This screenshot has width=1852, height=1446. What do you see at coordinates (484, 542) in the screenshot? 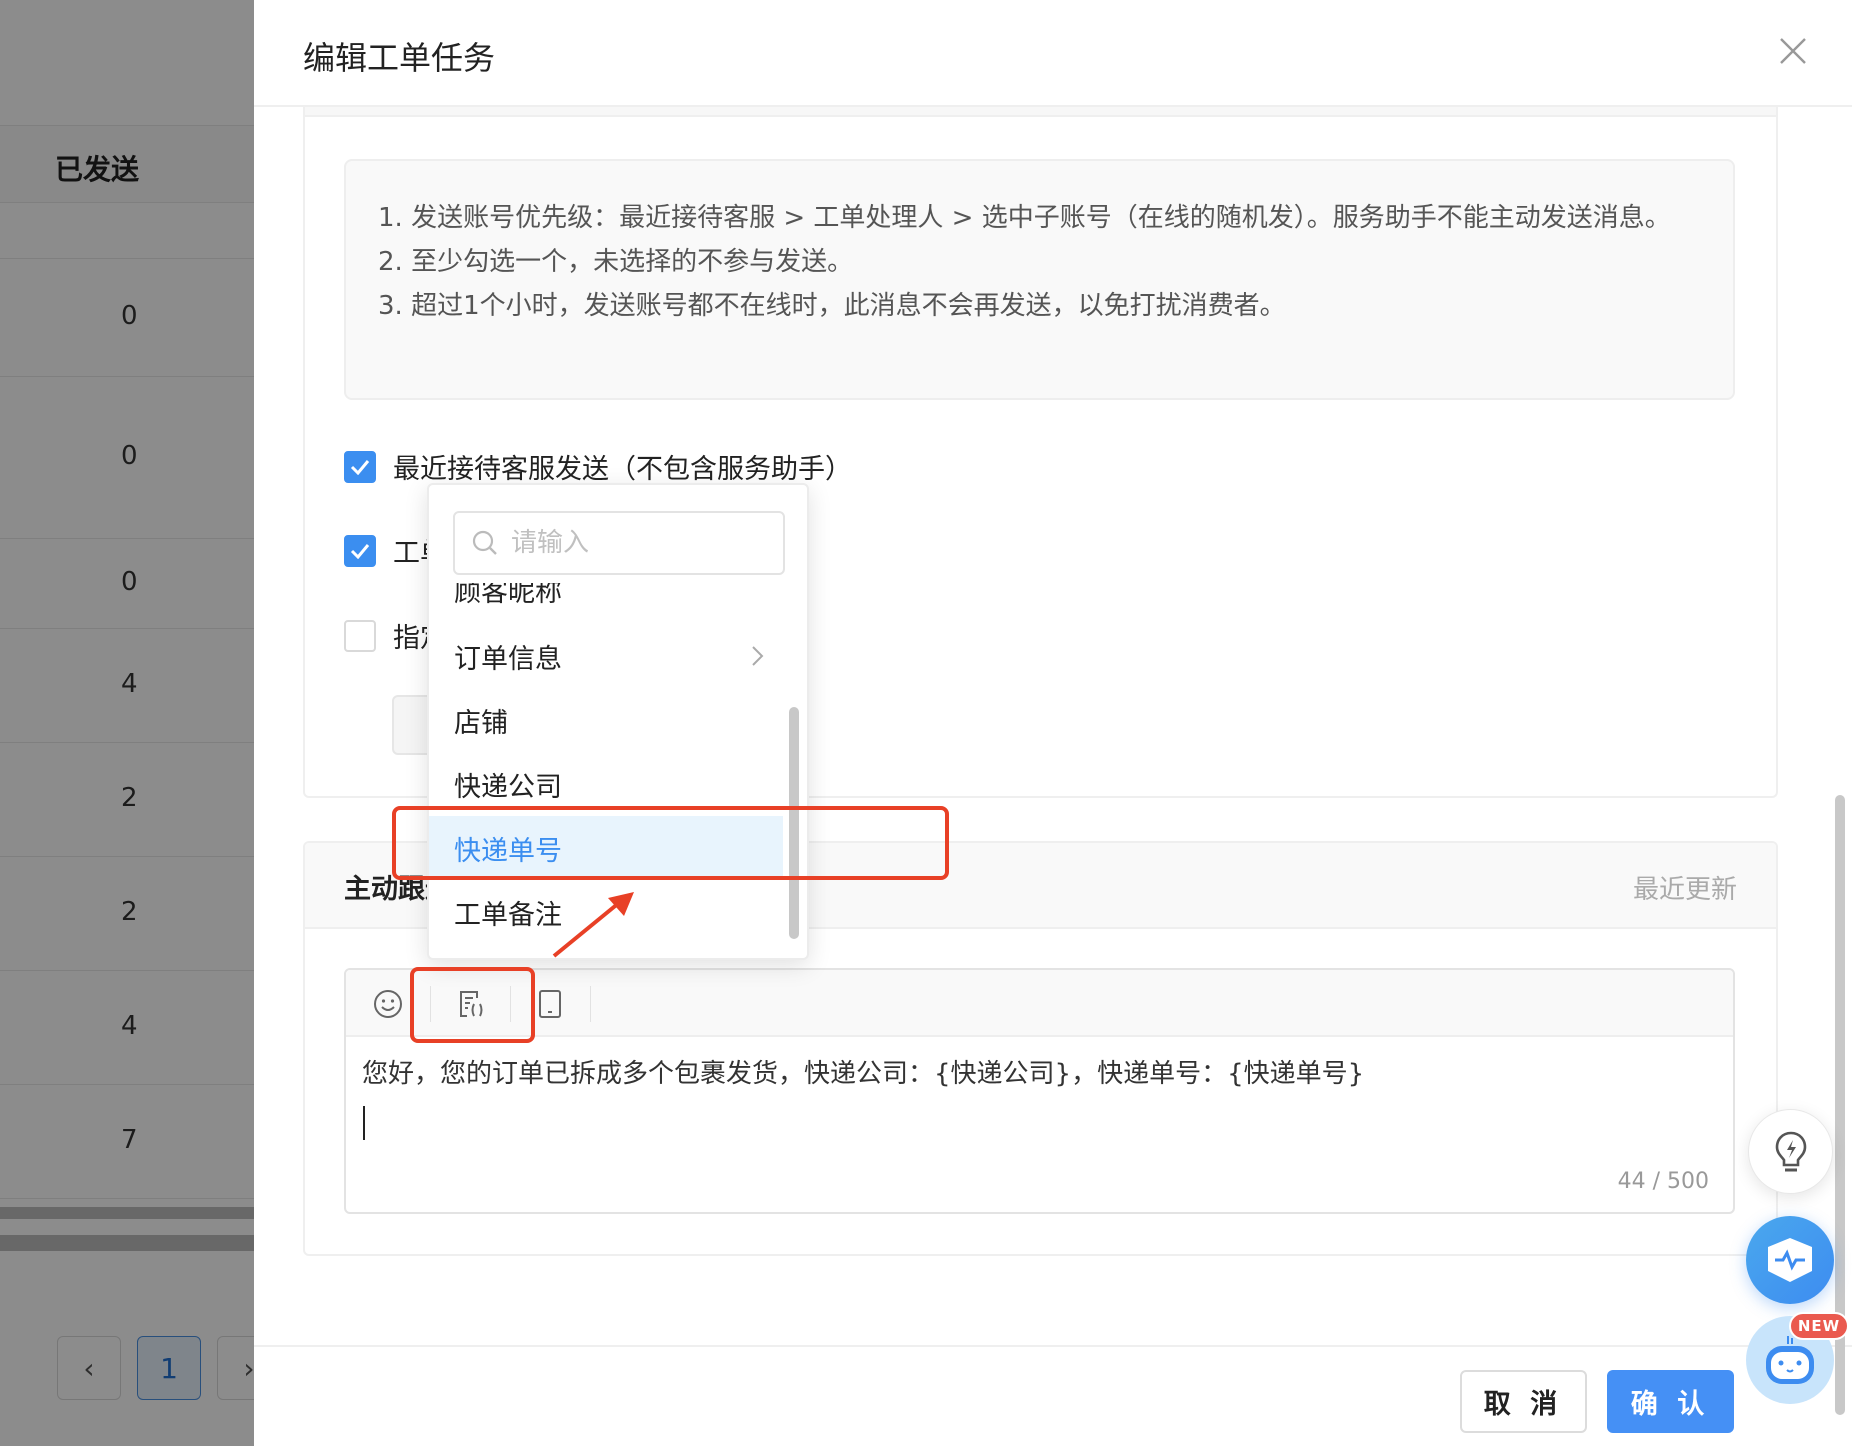
I see `search-icon` at bounding box center [484, 542].